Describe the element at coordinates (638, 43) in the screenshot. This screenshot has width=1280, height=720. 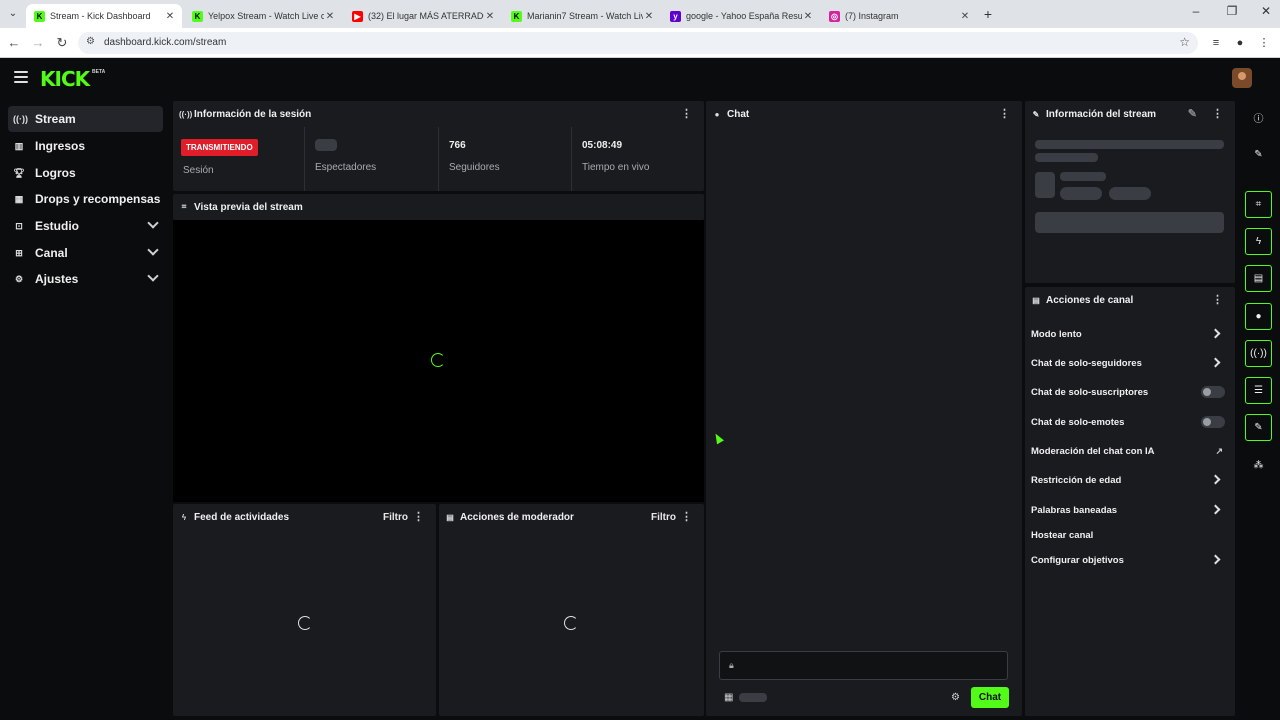
I see `address-bar: ⚙ dashboard.kick.com/stream ☆` at that location.